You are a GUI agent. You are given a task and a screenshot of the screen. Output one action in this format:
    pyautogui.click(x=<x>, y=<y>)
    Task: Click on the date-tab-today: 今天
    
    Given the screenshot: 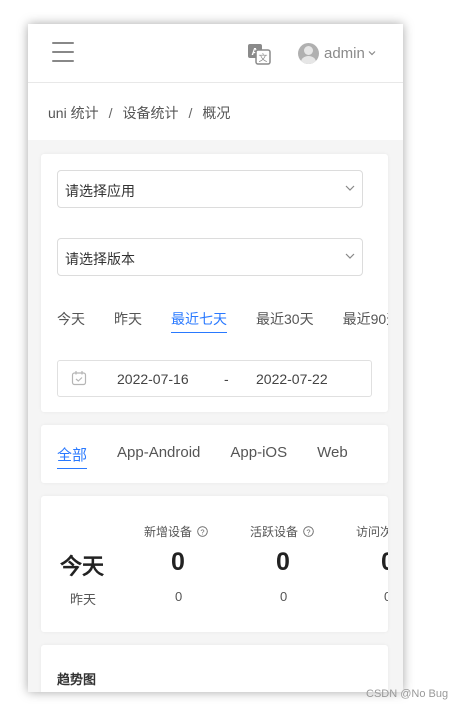 What is the action you would take?
    pyautogui.click(x=71, y=321)
    